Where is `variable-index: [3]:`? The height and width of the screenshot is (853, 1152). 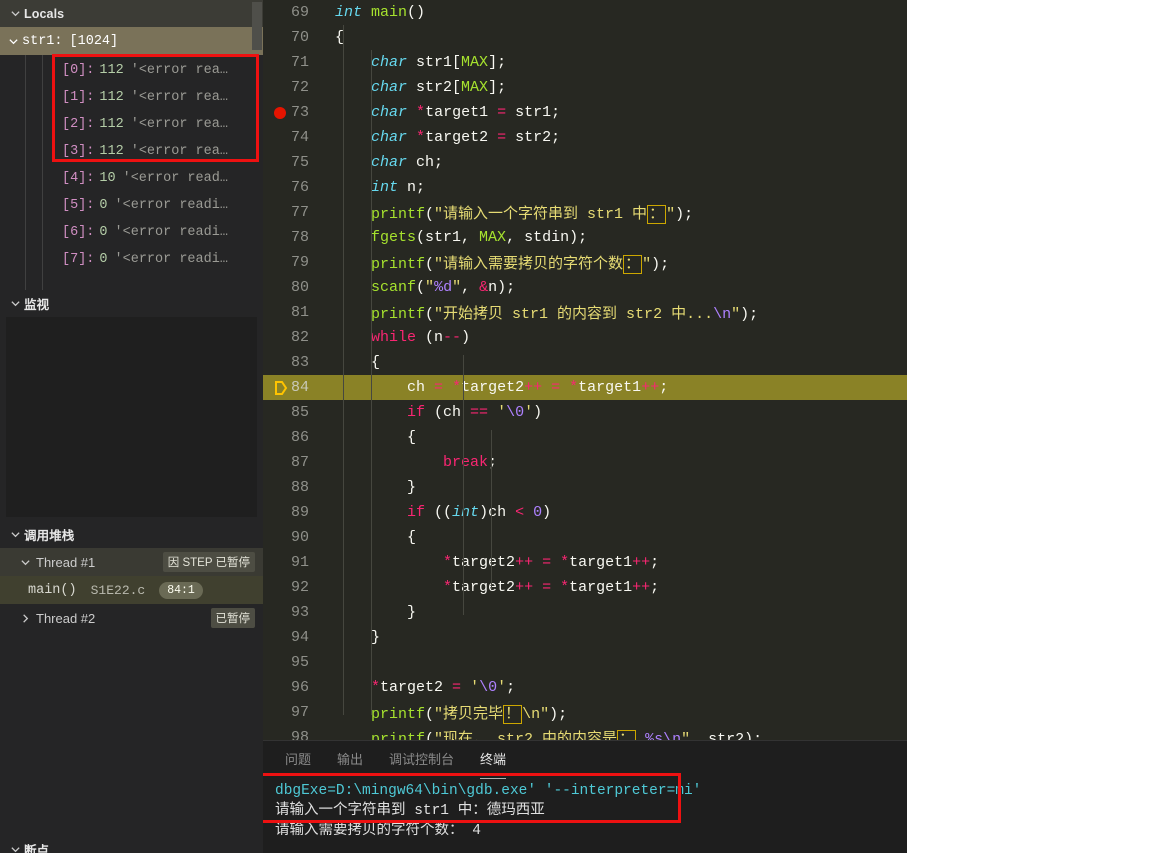 variable-index: [3]: is located at coordinates (78, 151).